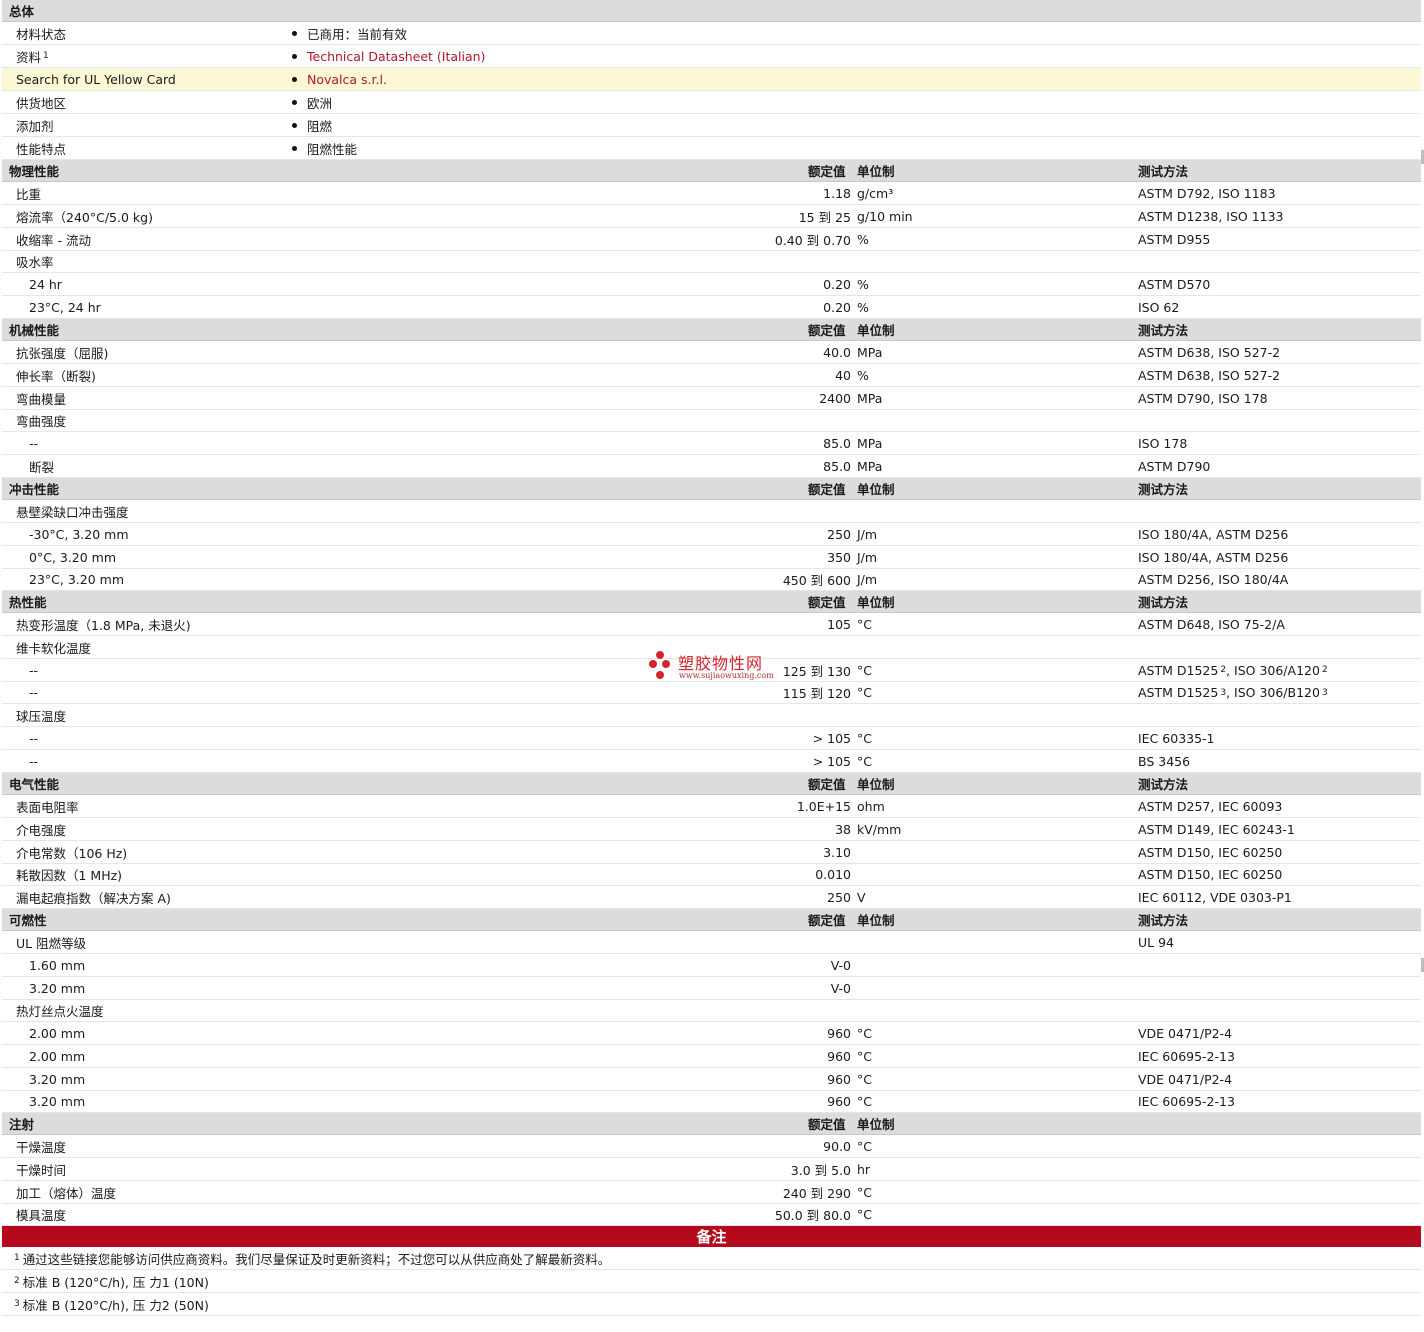 The height and width of the screenshot is (1332, 1424). What do you see at coordinates (711, 466) in the screenshot?
I see `property-row: 断裂 85.0 MPa ASTM D790` at bounding box center [711, 466].